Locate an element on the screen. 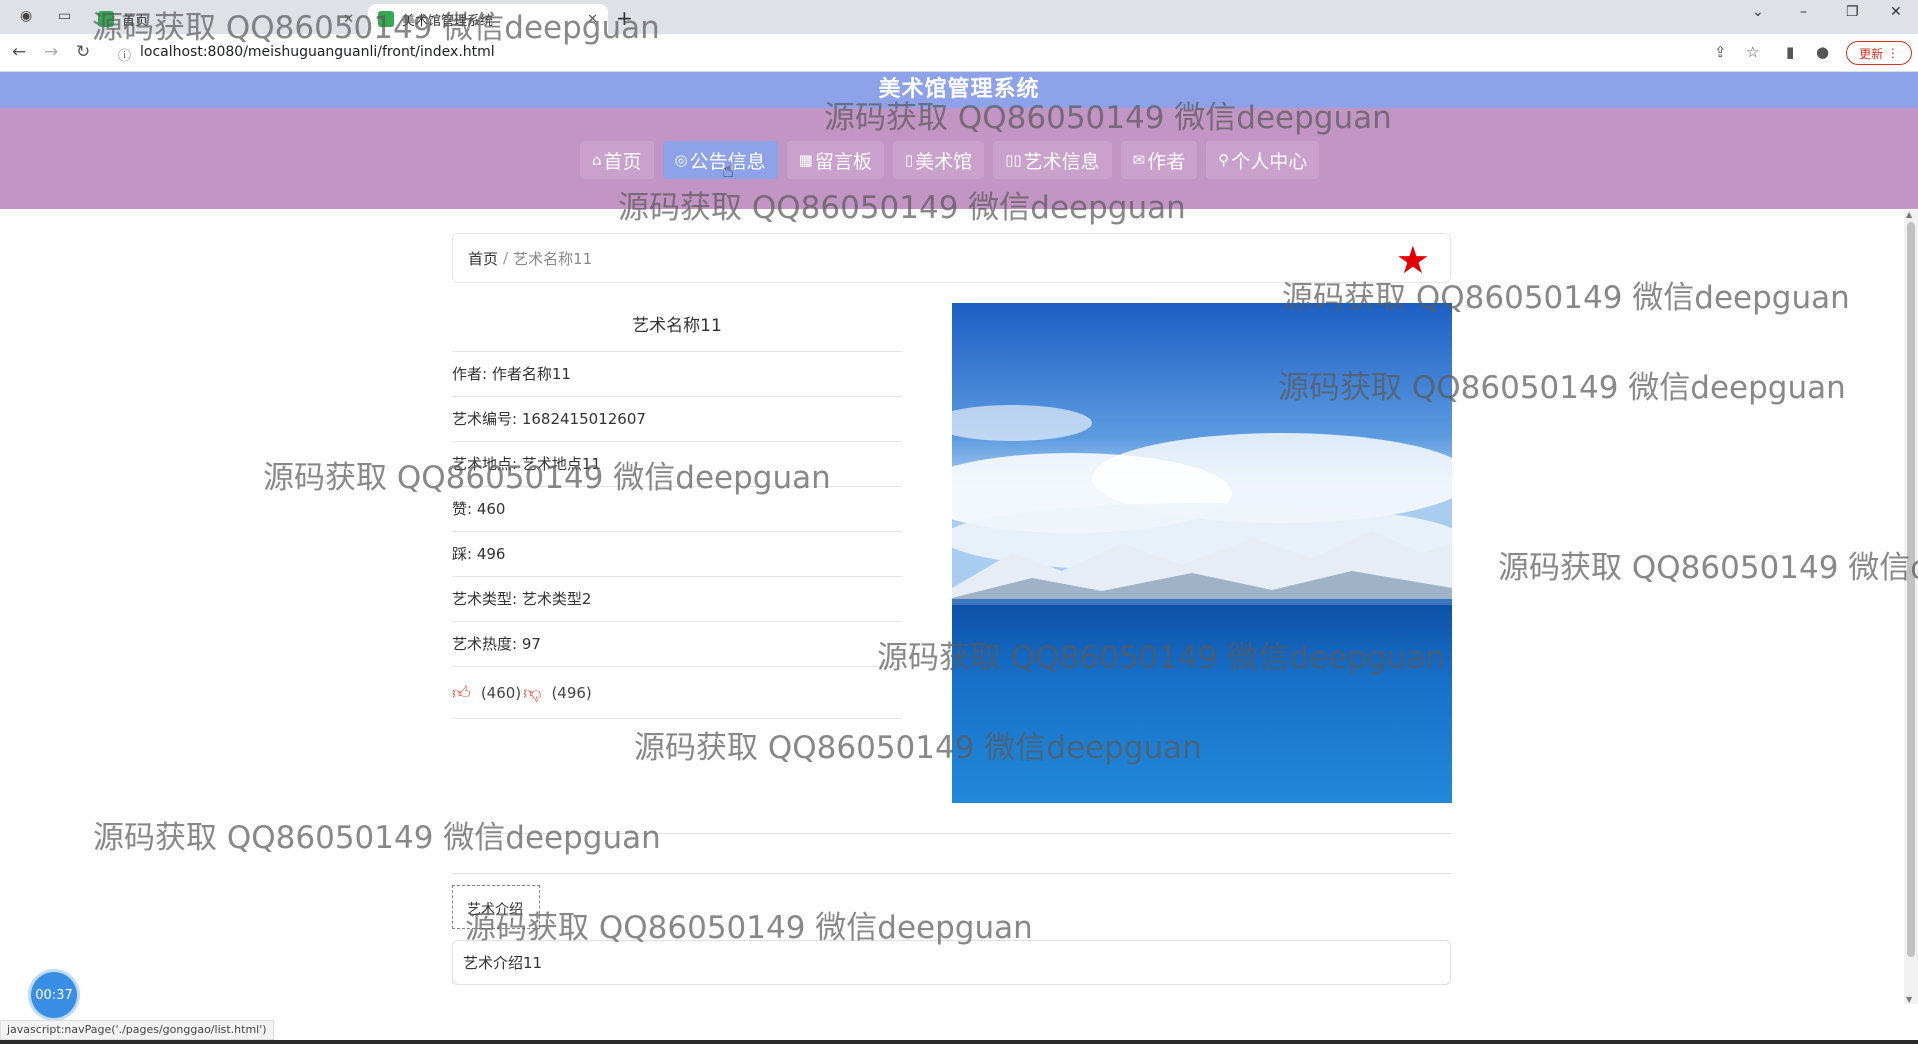 This screenshot has width=1918, height=1044. field-value: 97 is located at coordinates (531, 644).